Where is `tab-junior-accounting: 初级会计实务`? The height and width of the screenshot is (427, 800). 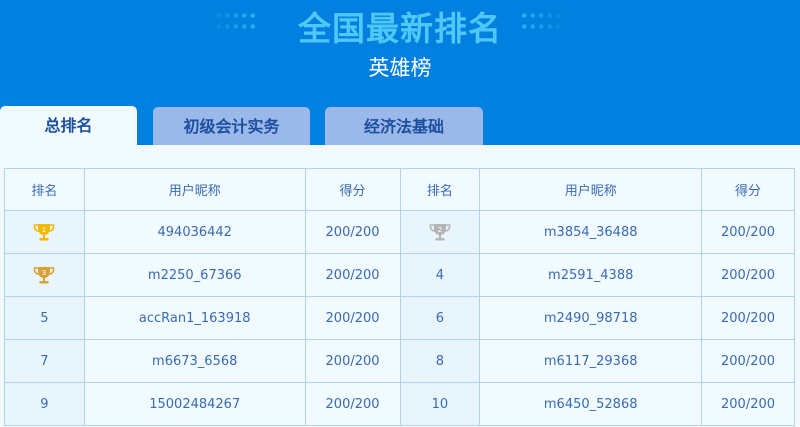 tab-junior-accounting: 初级会计实务 is located at coordinates (231, 126).